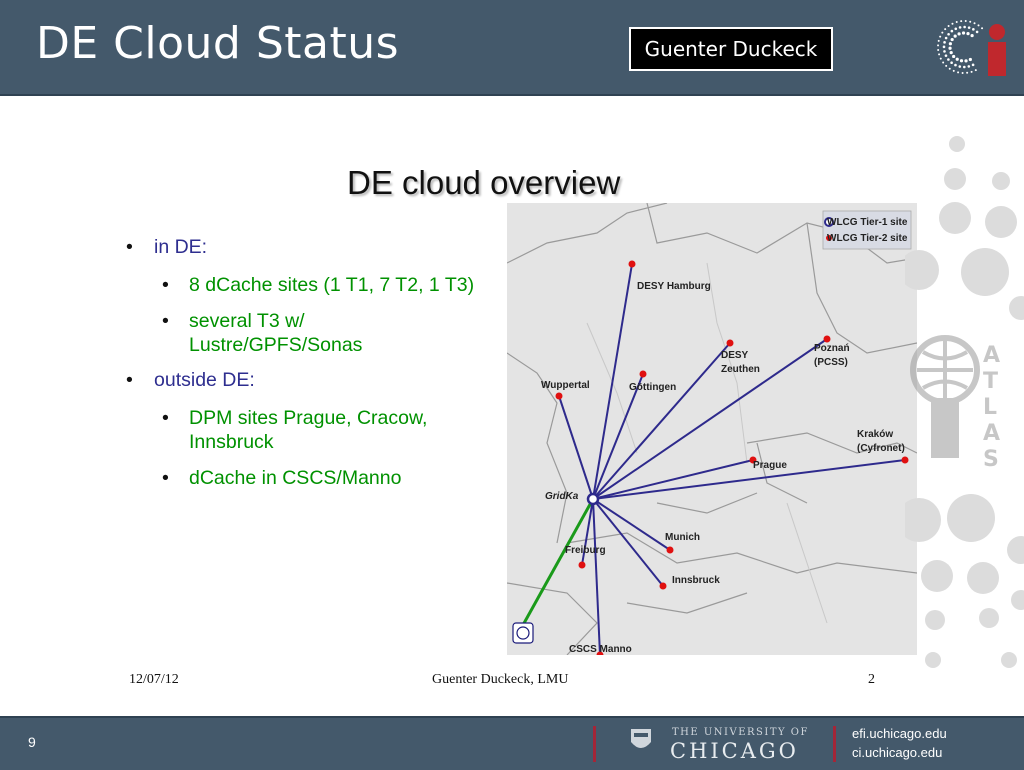 Image resolution: width=1024 pixels, height=770 pixels. Describe the element at coordinates (674, 286) in the screenshot. I see `site-label: DESY Hamburg` at that location.